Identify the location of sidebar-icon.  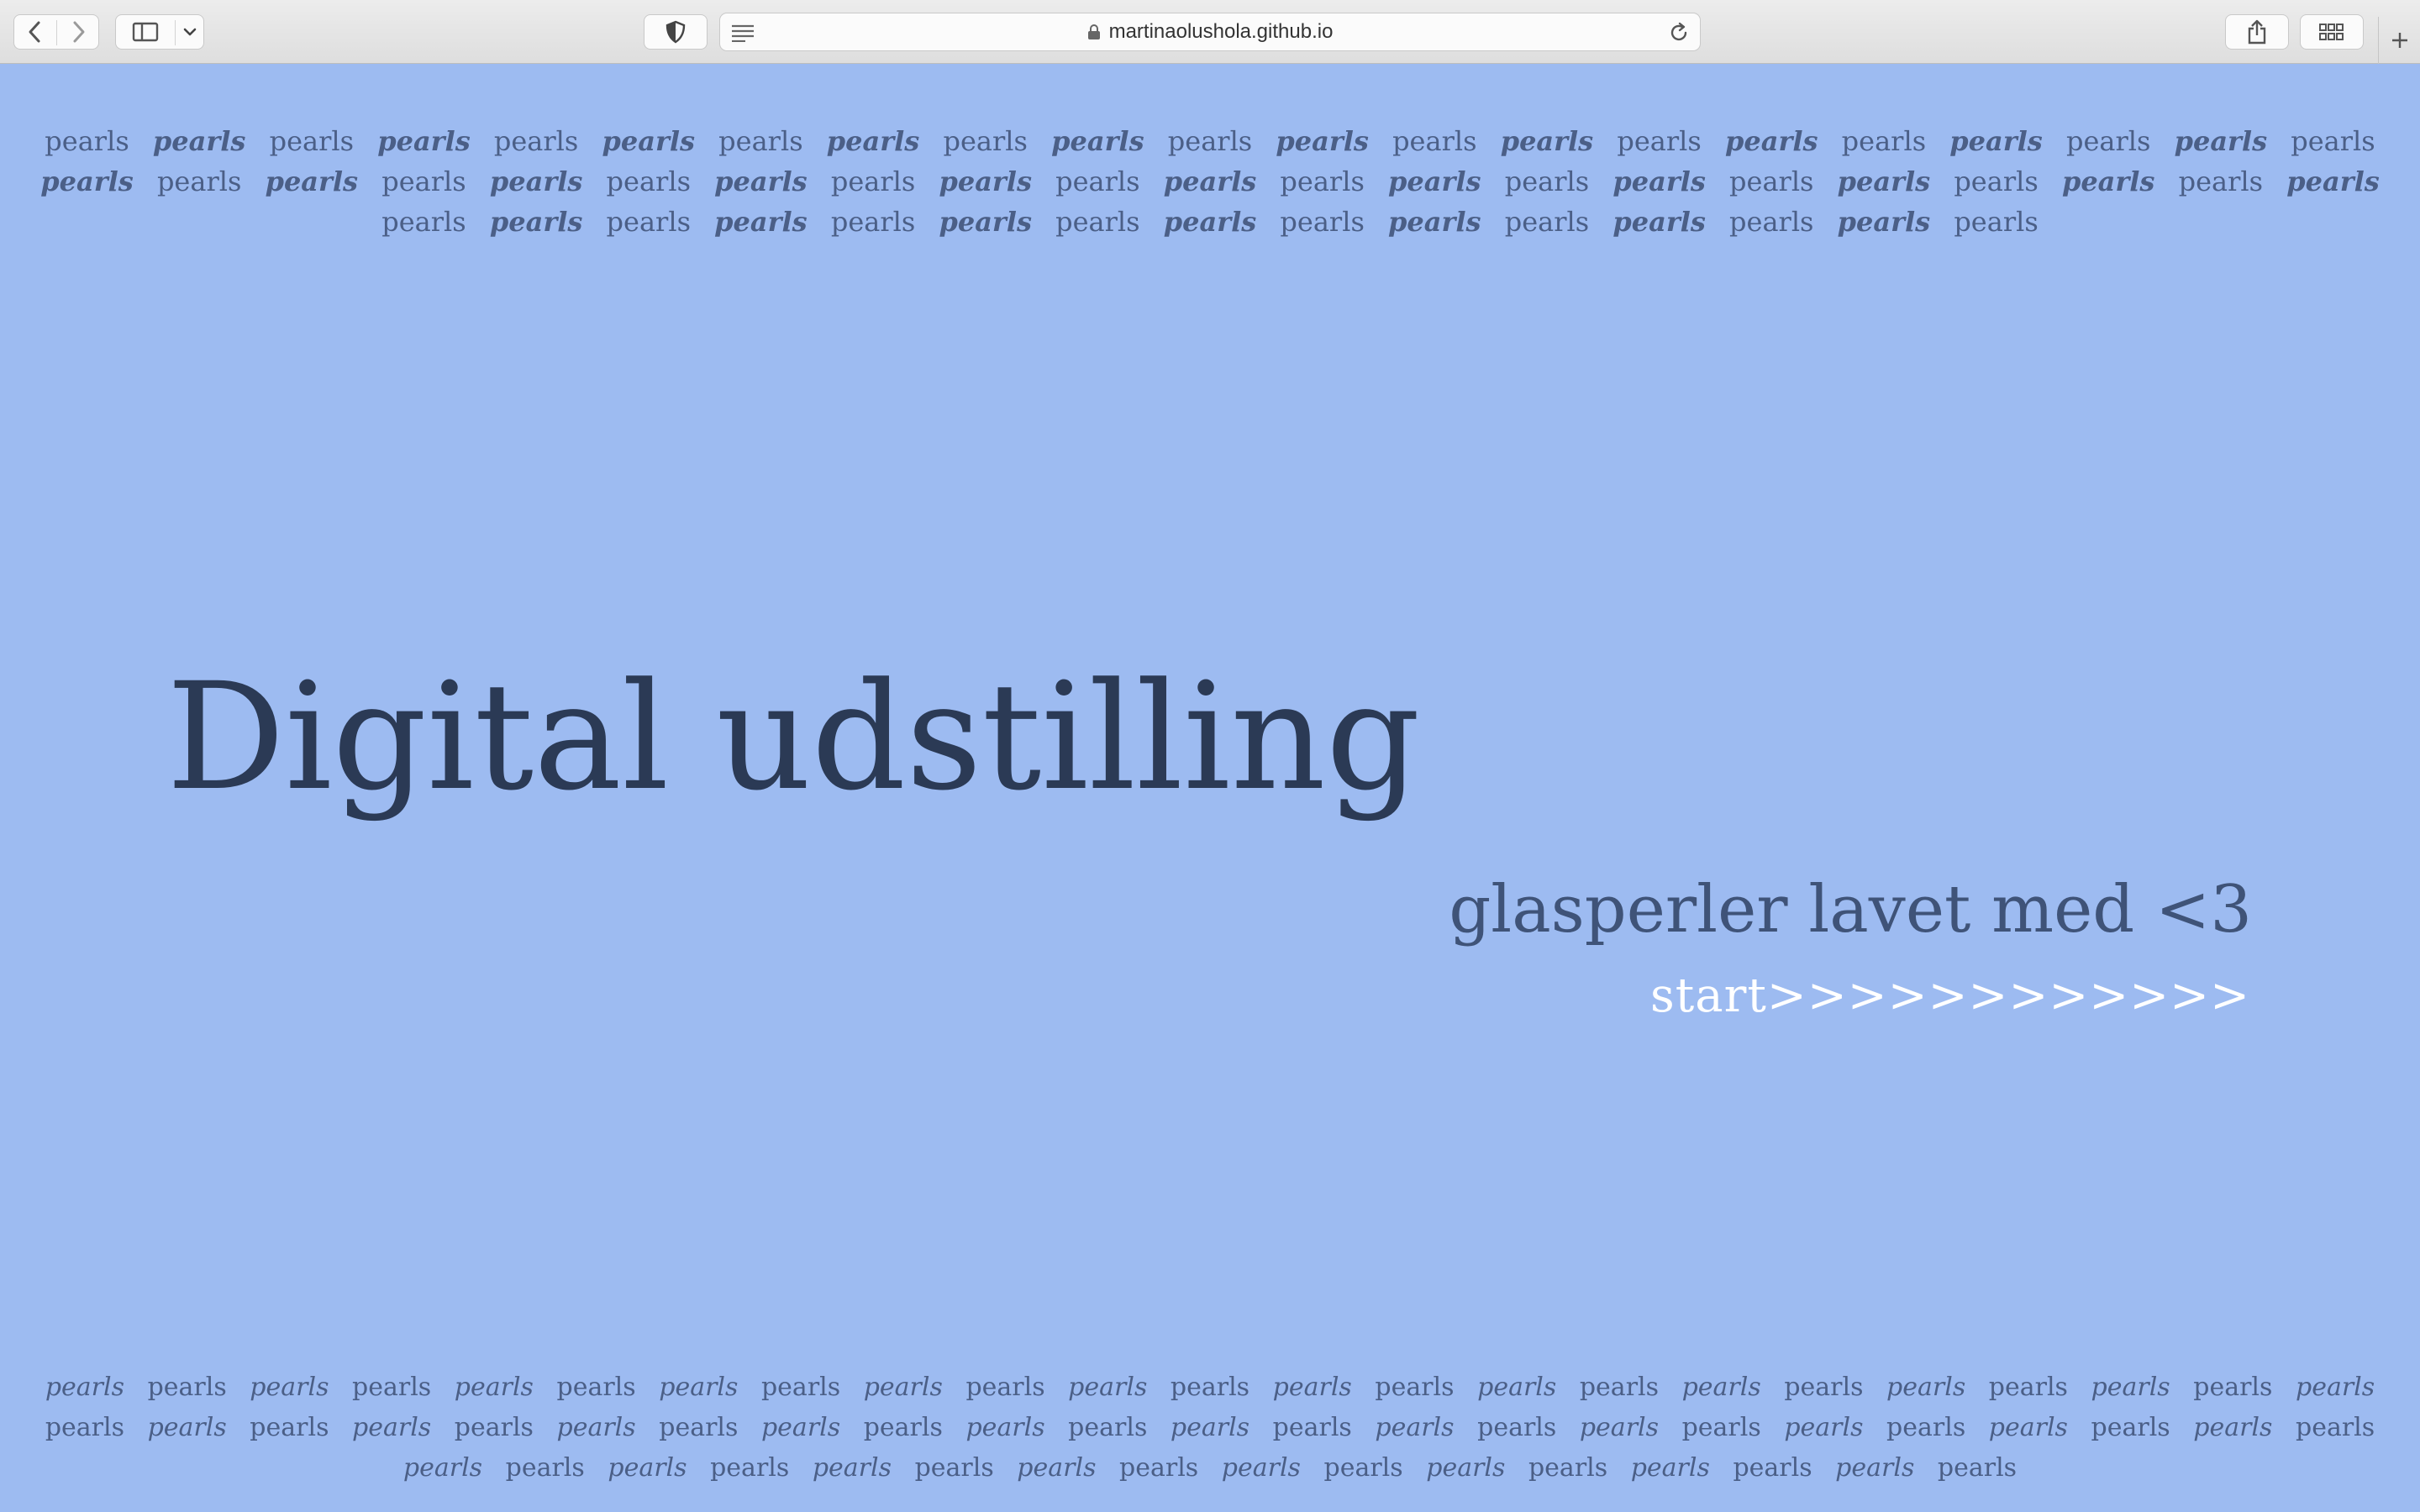
(146, 32).